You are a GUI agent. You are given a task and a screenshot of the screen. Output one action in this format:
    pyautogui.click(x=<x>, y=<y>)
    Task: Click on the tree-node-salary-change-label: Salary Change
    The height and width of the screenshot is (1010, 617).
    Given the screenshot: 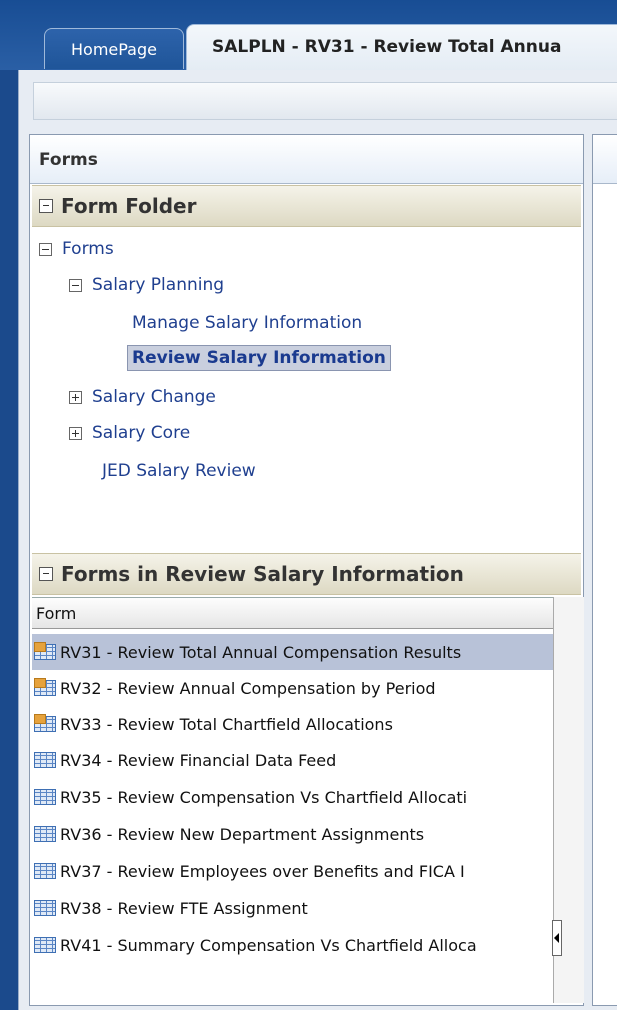 What is the action you would take?
    pyautogui.click(x=154, y=397)
    